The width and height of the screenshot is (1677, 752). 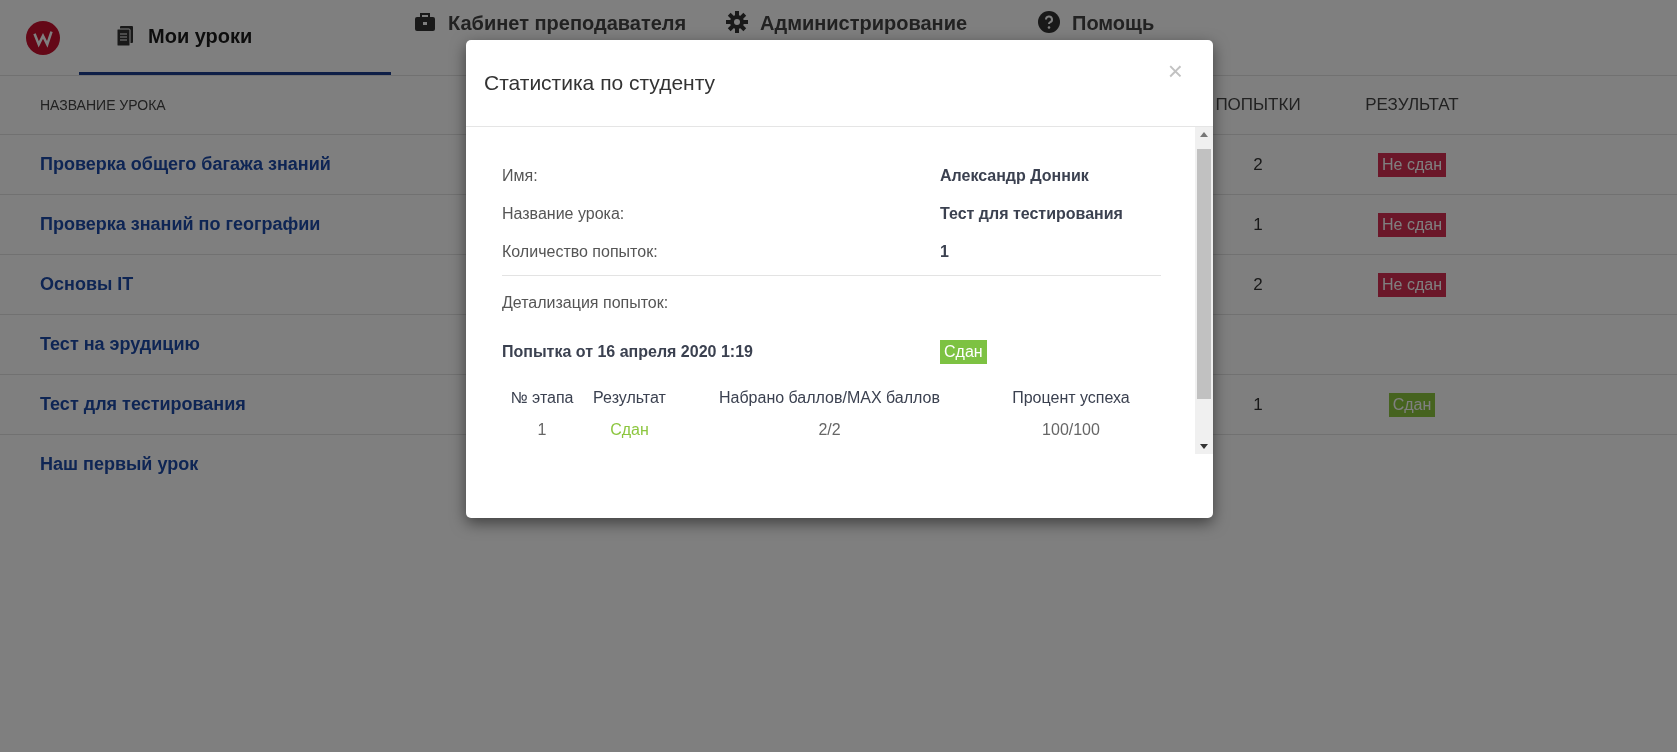 What do you see at coordinates (520, 176) in the screenshot?
I see `field-label: Имя:` at bounding box center [520, 176].